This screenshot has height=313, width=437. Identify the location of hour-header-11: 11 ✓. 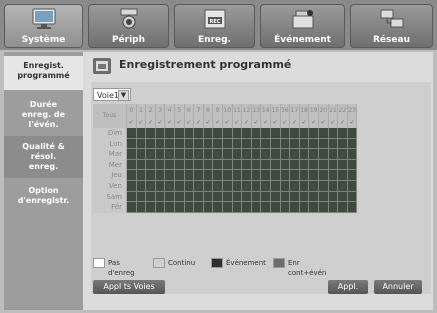
(237, 116).